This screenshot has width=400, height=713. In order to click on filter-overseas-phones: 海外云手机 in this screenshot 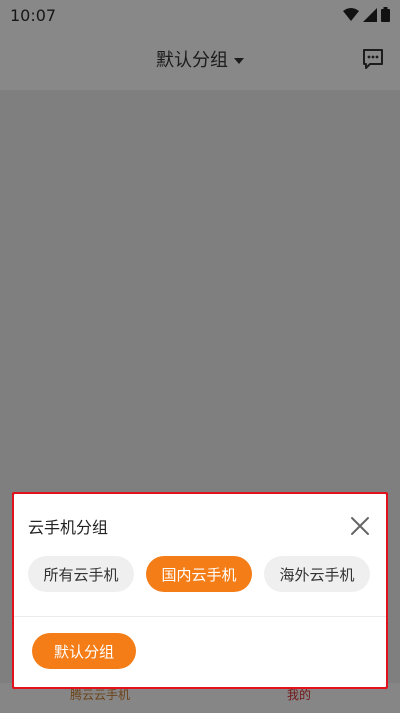, I will do `click(317, 574)`.